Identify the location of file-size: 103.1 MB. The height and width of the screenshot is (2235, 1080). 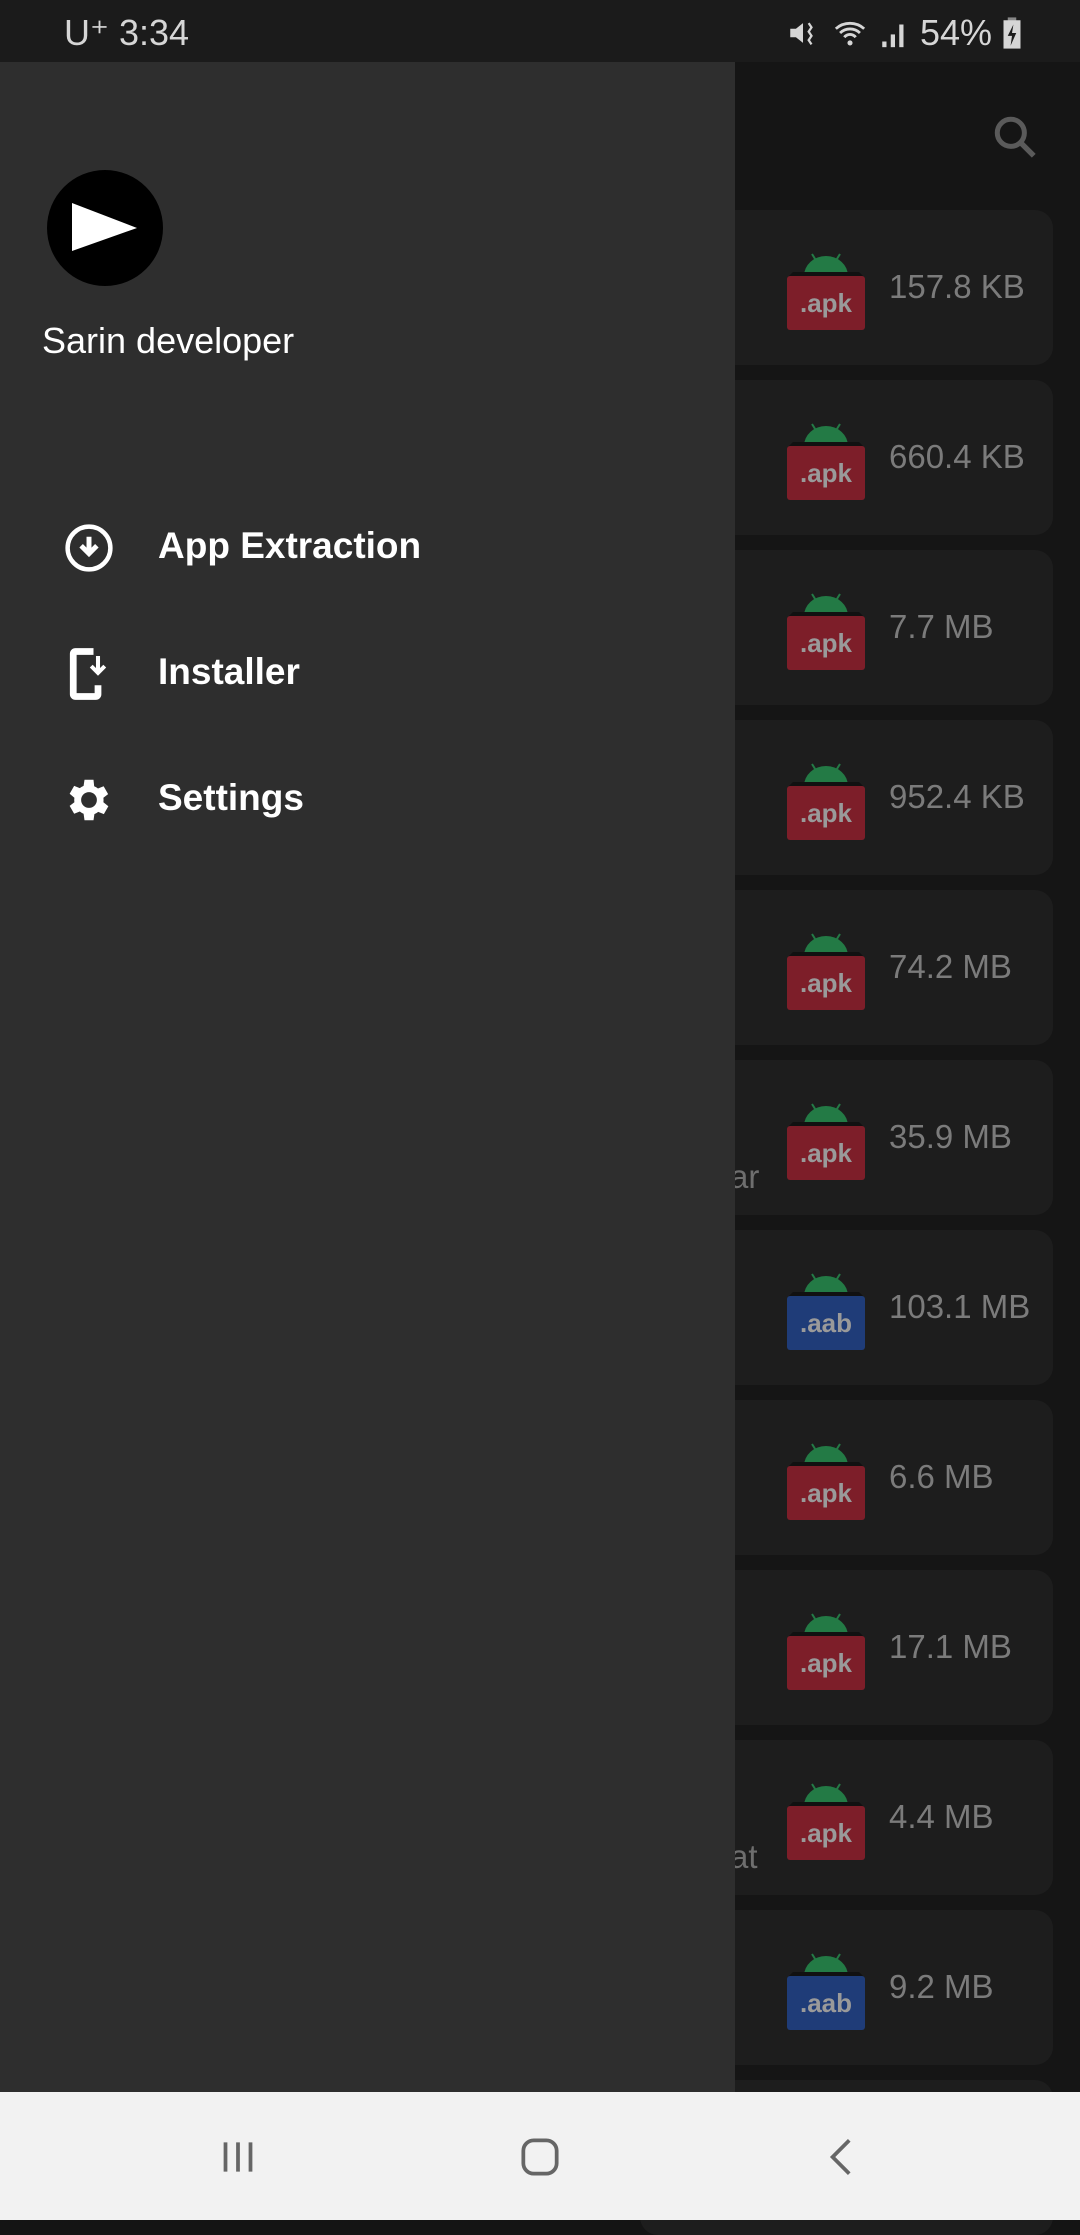
(960, 1306).